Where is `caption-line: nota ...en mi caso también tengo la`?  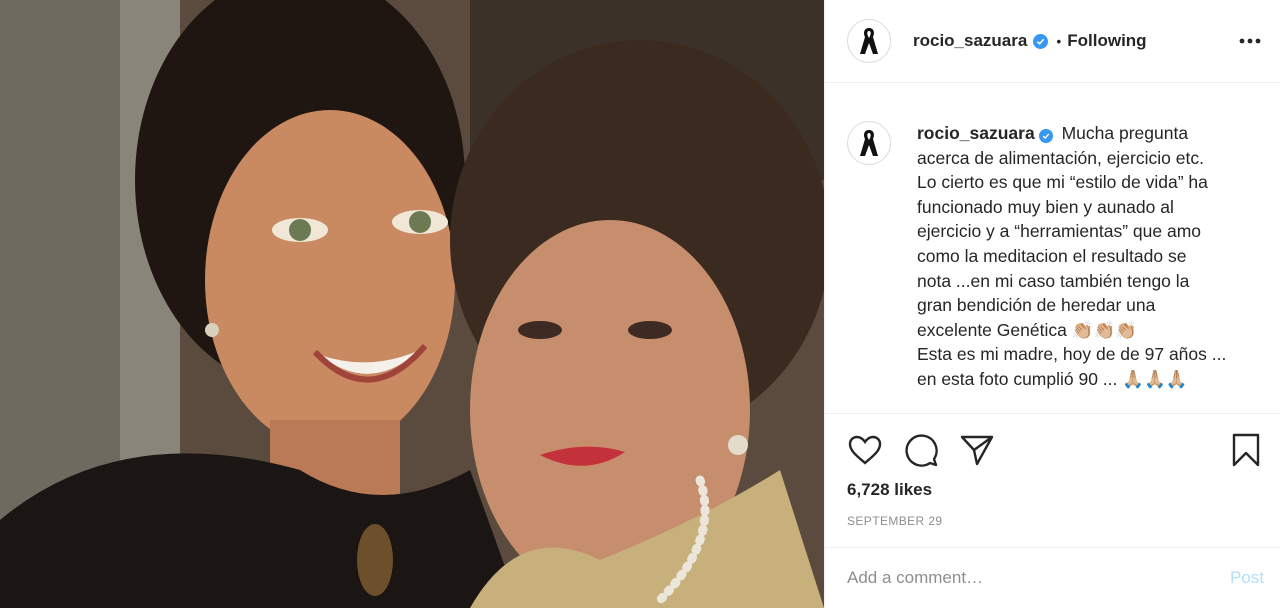 caption-line: nota ...en mi caso también tengo la is located at coordinates (1053, 280).